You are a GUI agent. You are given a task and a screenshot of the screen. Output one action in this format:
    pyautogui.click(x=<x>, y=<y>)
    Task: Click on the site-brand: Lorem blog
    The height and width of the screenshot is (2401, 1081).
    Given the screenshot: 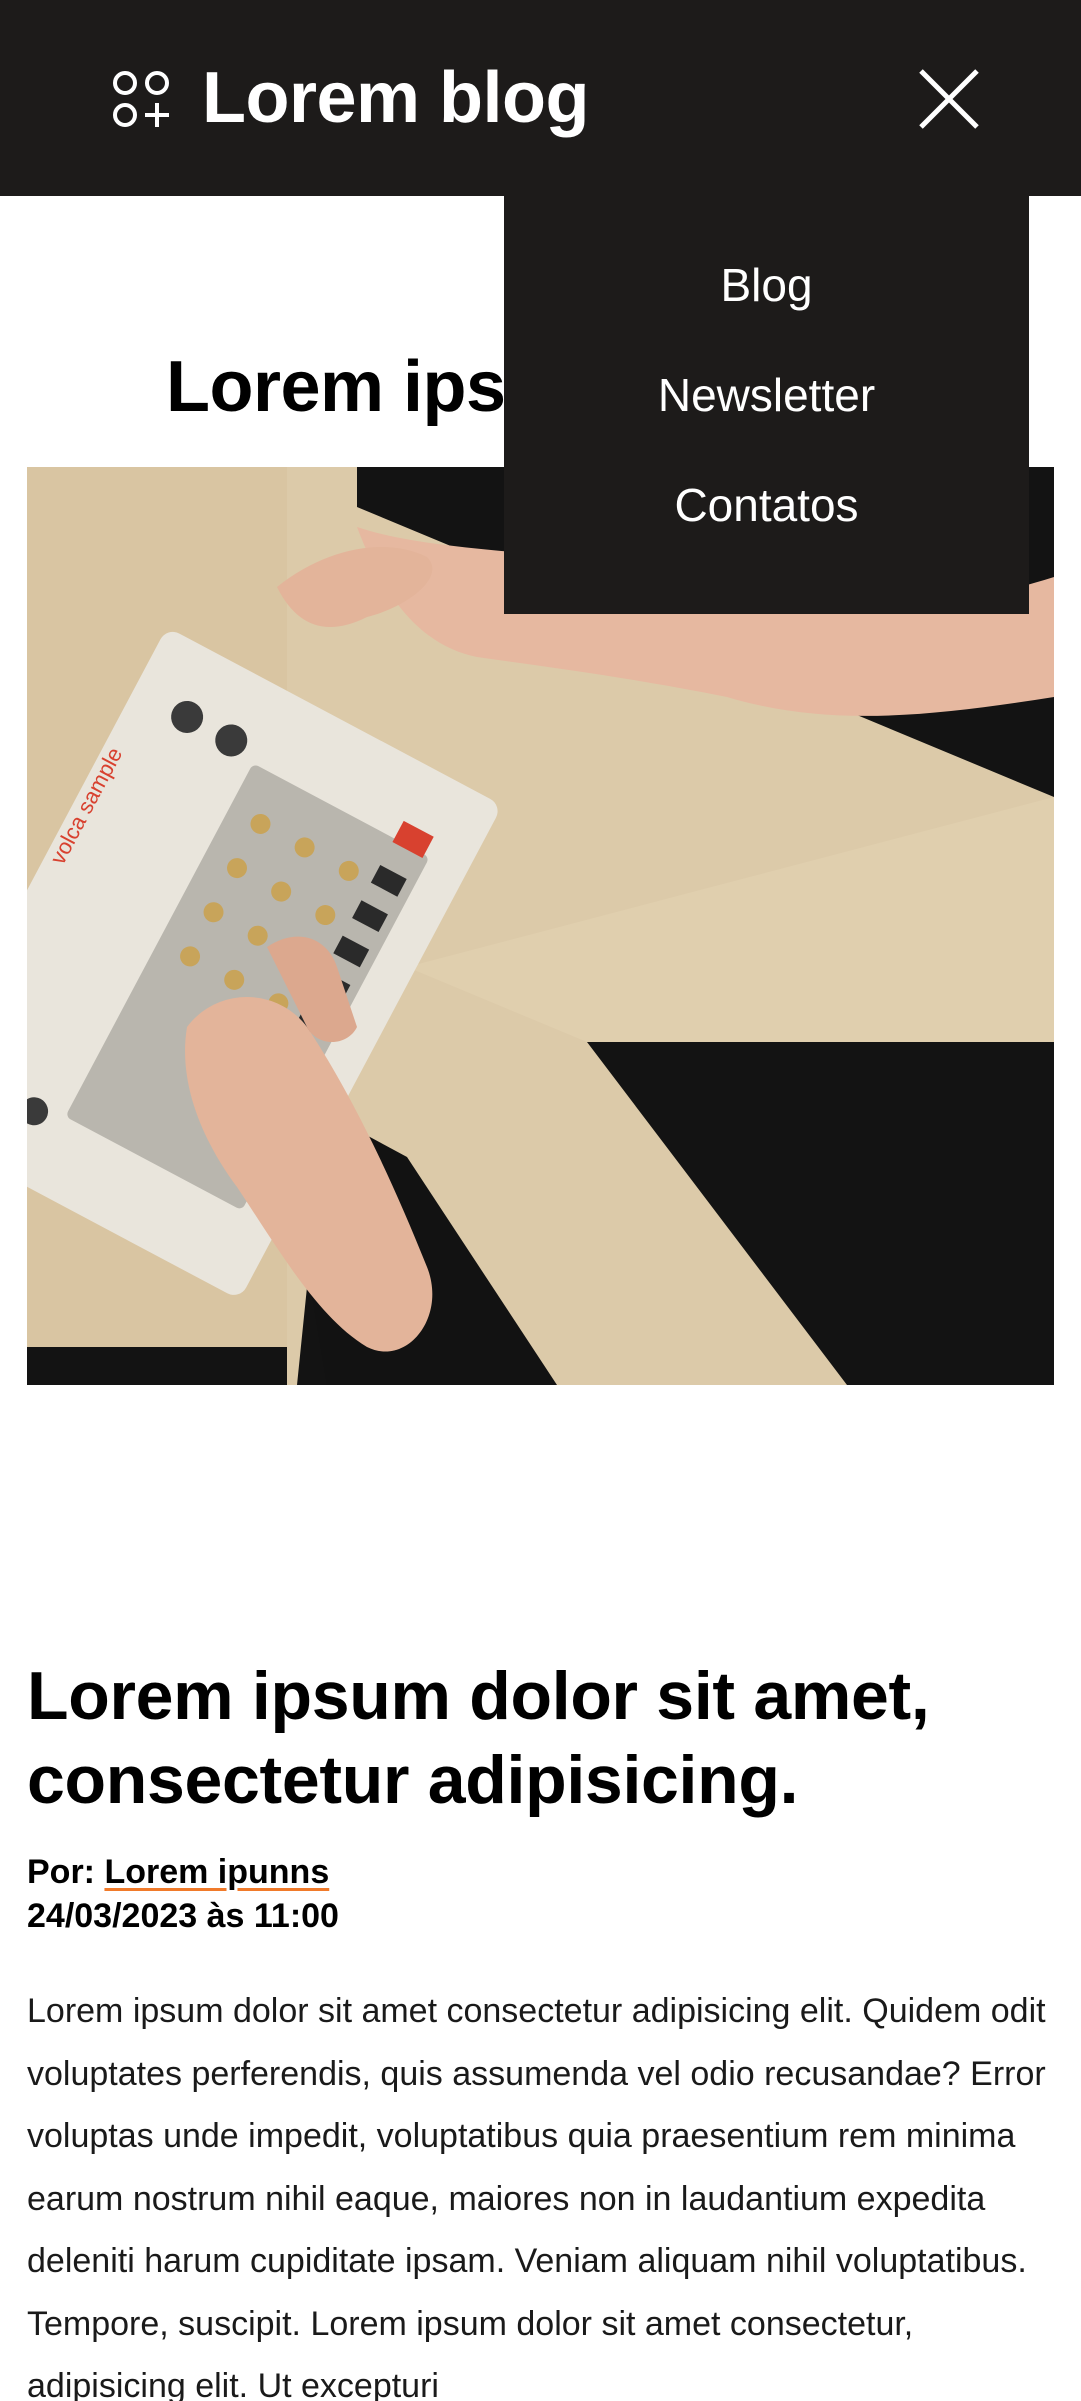 What is the action you would take?
    pyautogui.click(x=396, y=98)
    